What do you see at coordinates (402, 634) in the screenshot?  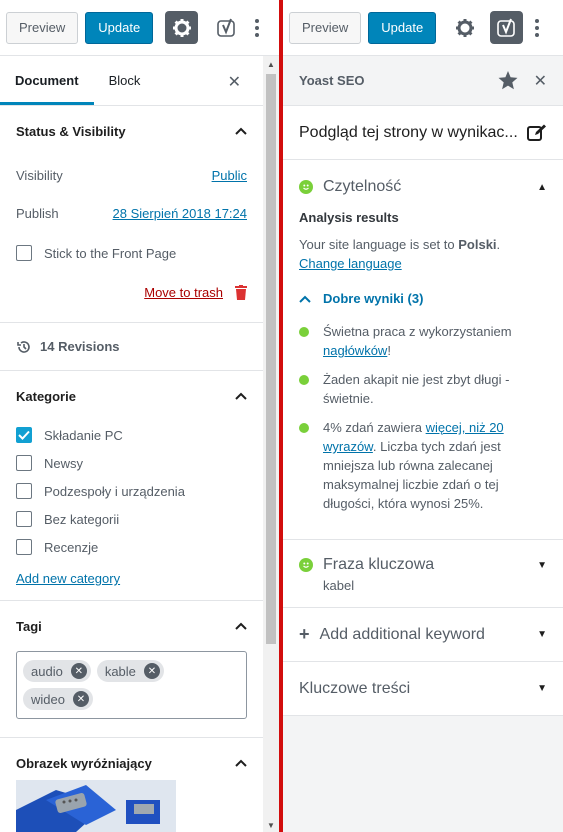 I see `add-keyword-label: Add additional keyword` at bounding box center [402, 634].